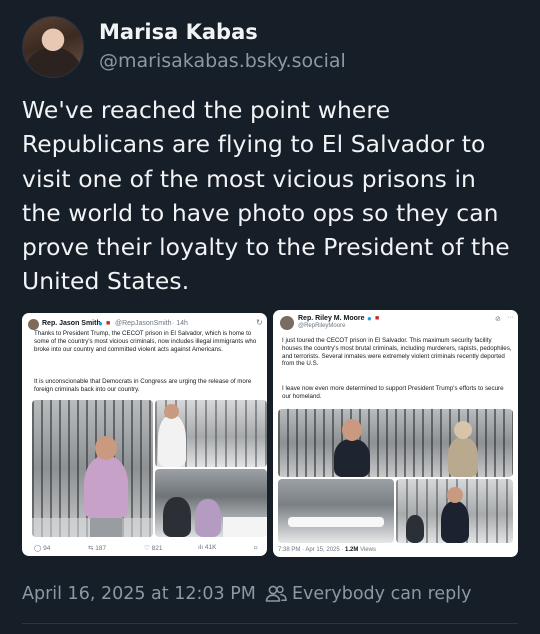 This screenshot has height=634, width=540. I want to click on people-icon, so click(276, 593).